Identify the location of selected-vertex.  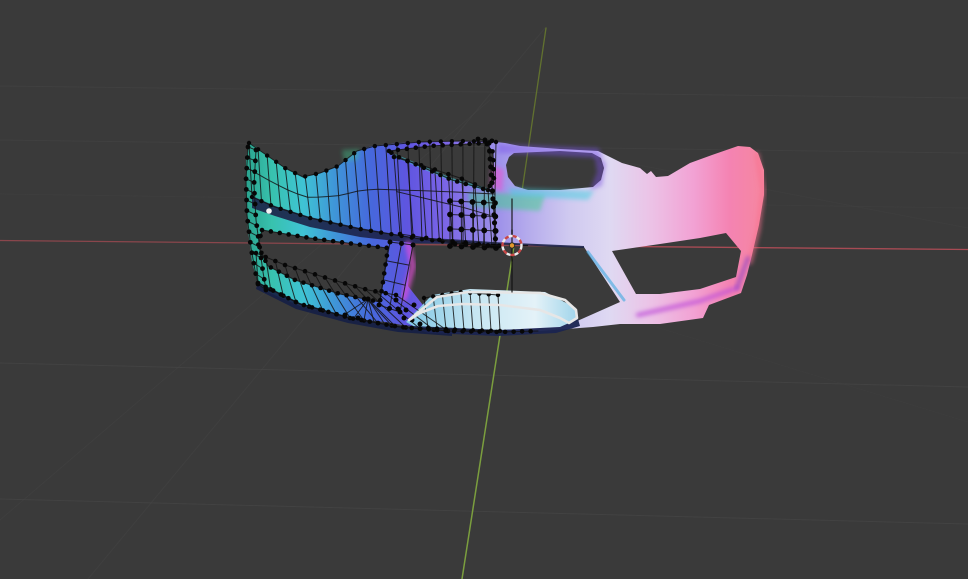
(269, 211).